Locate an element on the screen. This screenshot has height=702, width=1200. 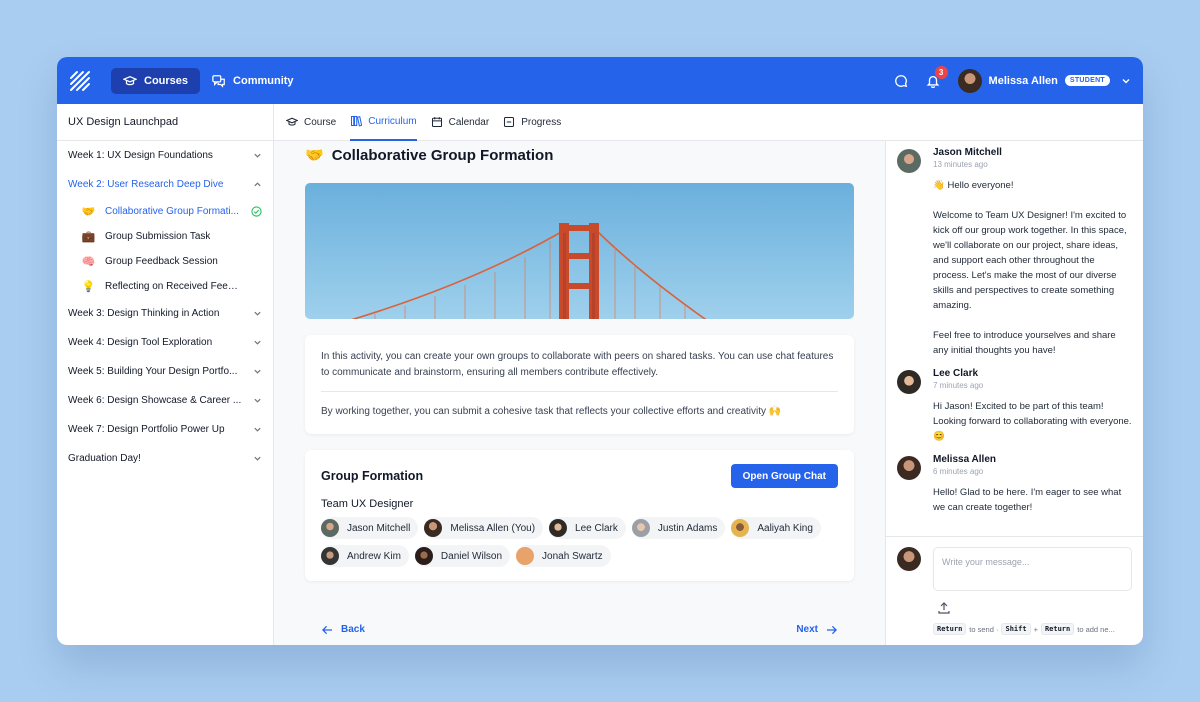
sidebar-week-2: Week 2: User Research Deep Dive is located at coordinates (165, 184).